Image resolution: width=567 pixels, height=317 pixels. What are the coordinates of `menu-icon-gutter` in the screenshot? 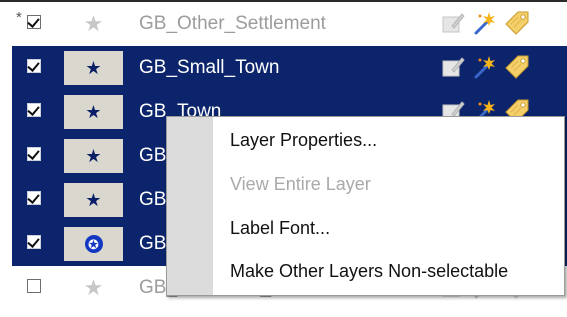 It's located at (190, 206).